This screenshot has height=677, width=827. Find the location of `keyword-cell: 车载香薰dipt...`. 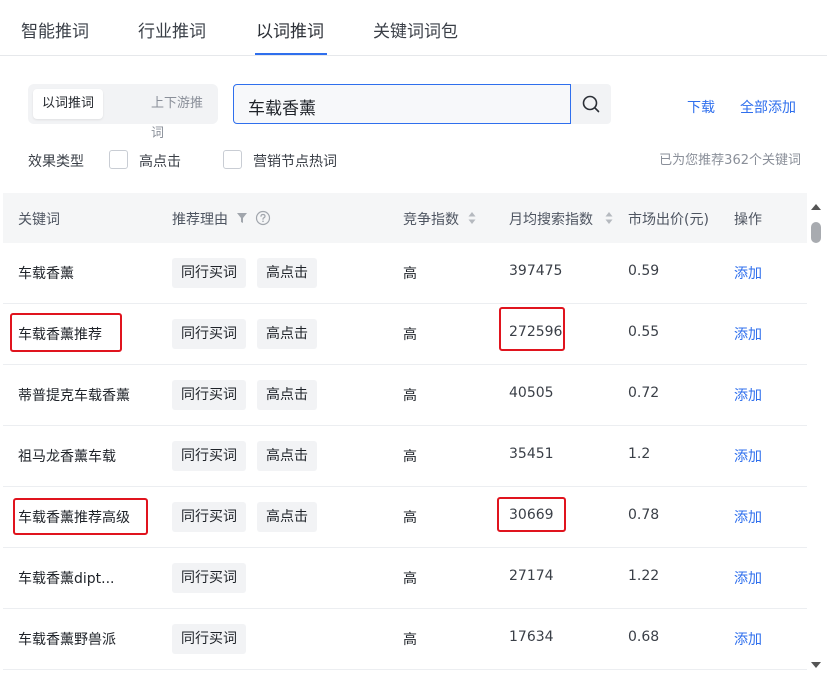

keyword-cell: 车载香薰dipt... is located at coordinates (66, 579).